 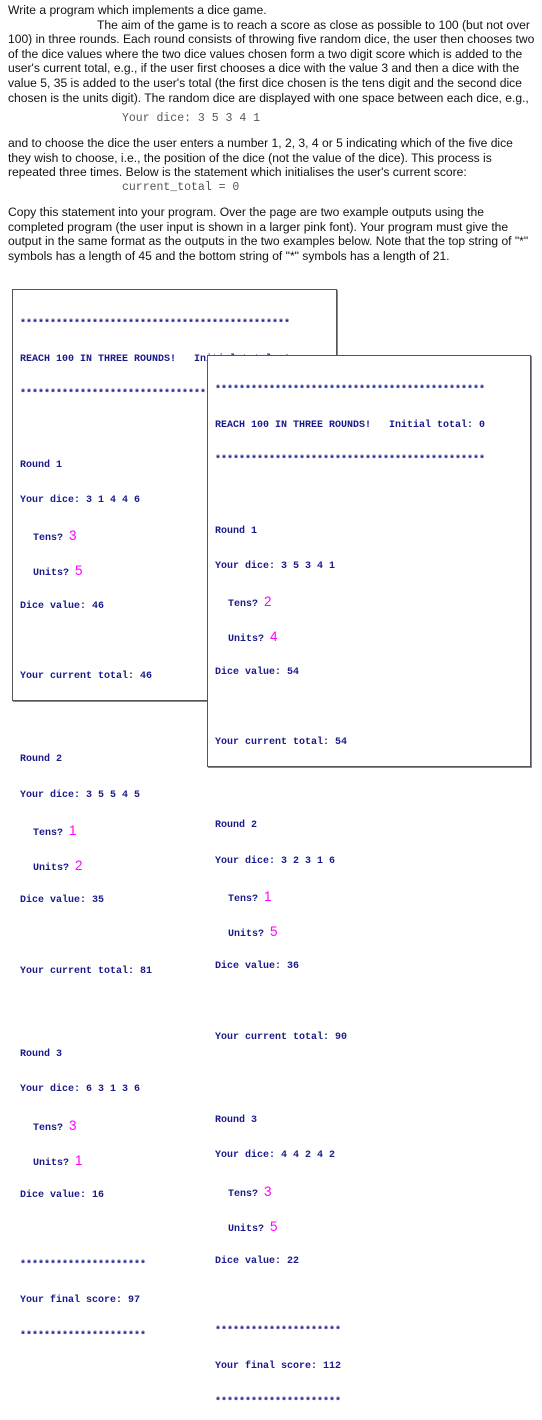 I want to click on units-prompt: Units? 4, so click(x=372, y=637).